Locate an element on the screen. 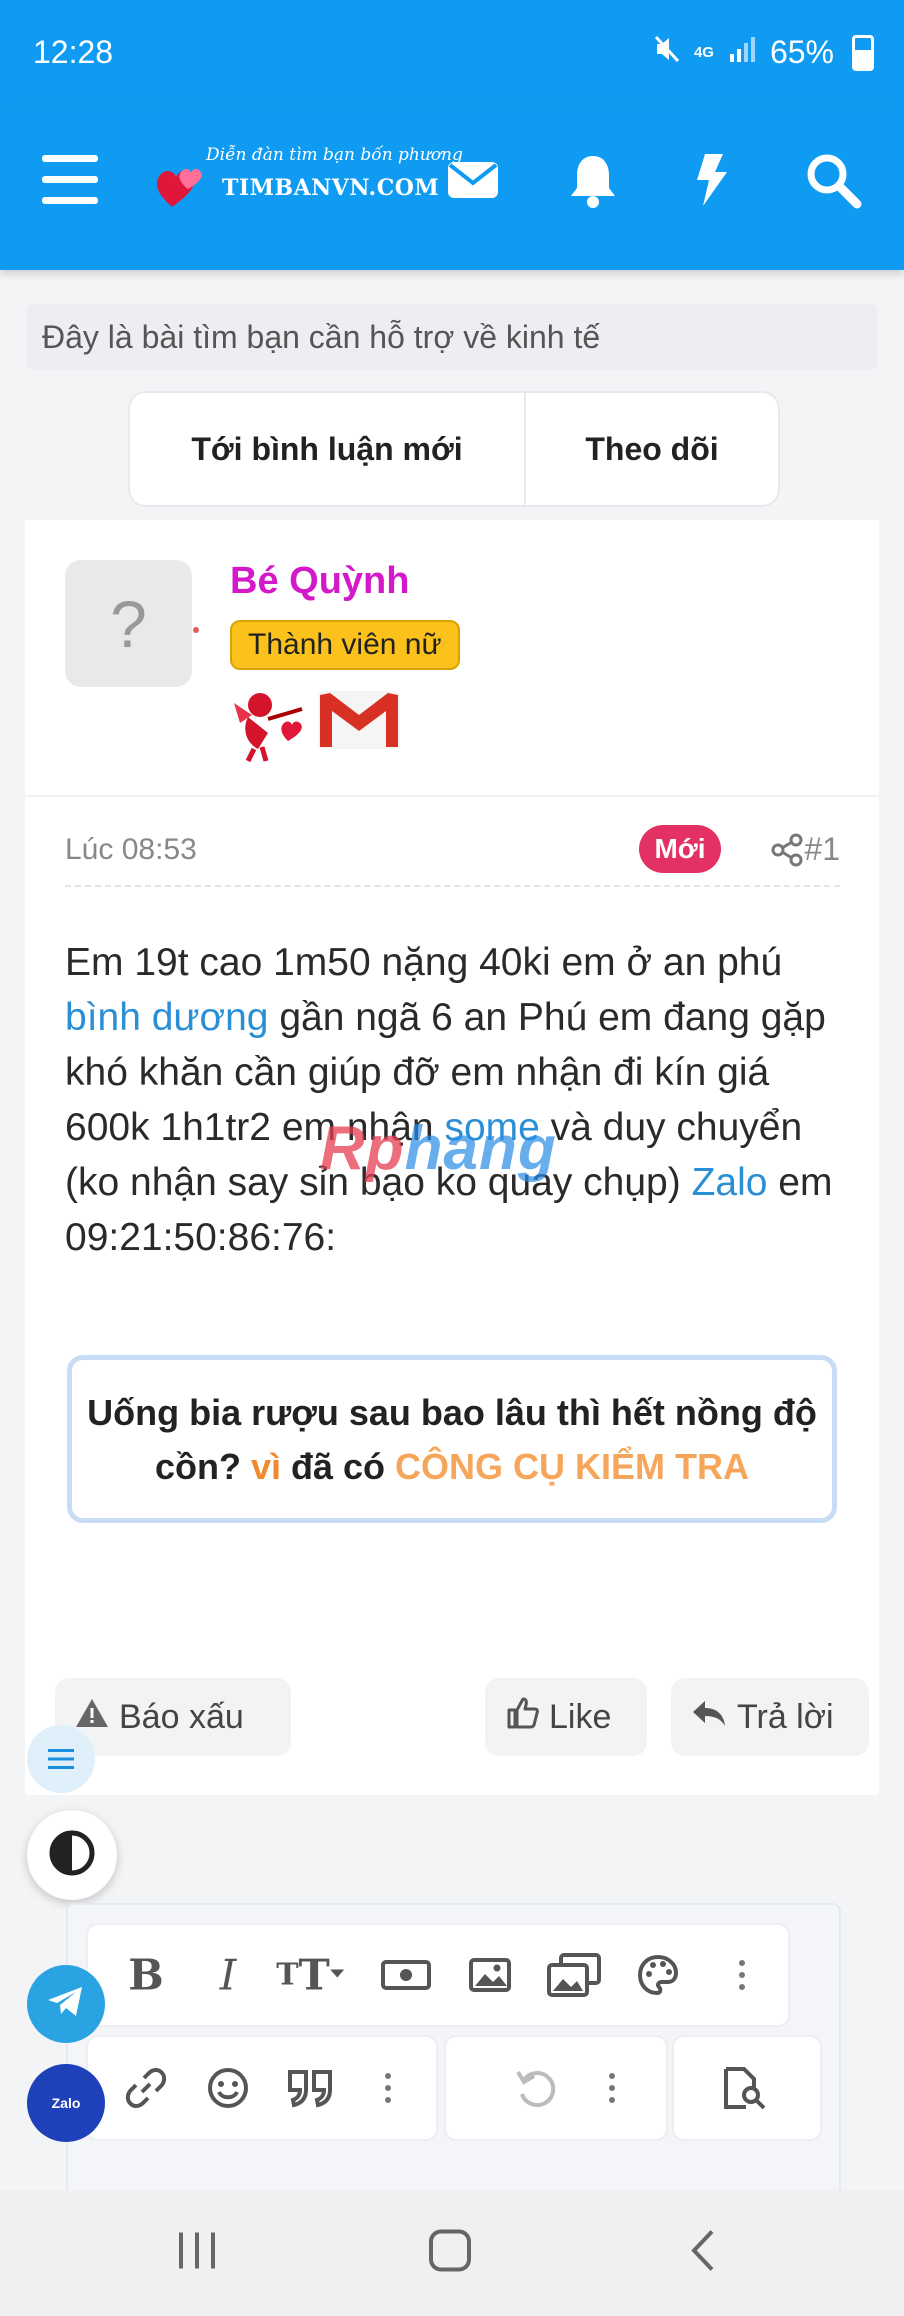 The width and height of the screenshot is (904, 2316). link-icon is located at coordinates (146, 2088).